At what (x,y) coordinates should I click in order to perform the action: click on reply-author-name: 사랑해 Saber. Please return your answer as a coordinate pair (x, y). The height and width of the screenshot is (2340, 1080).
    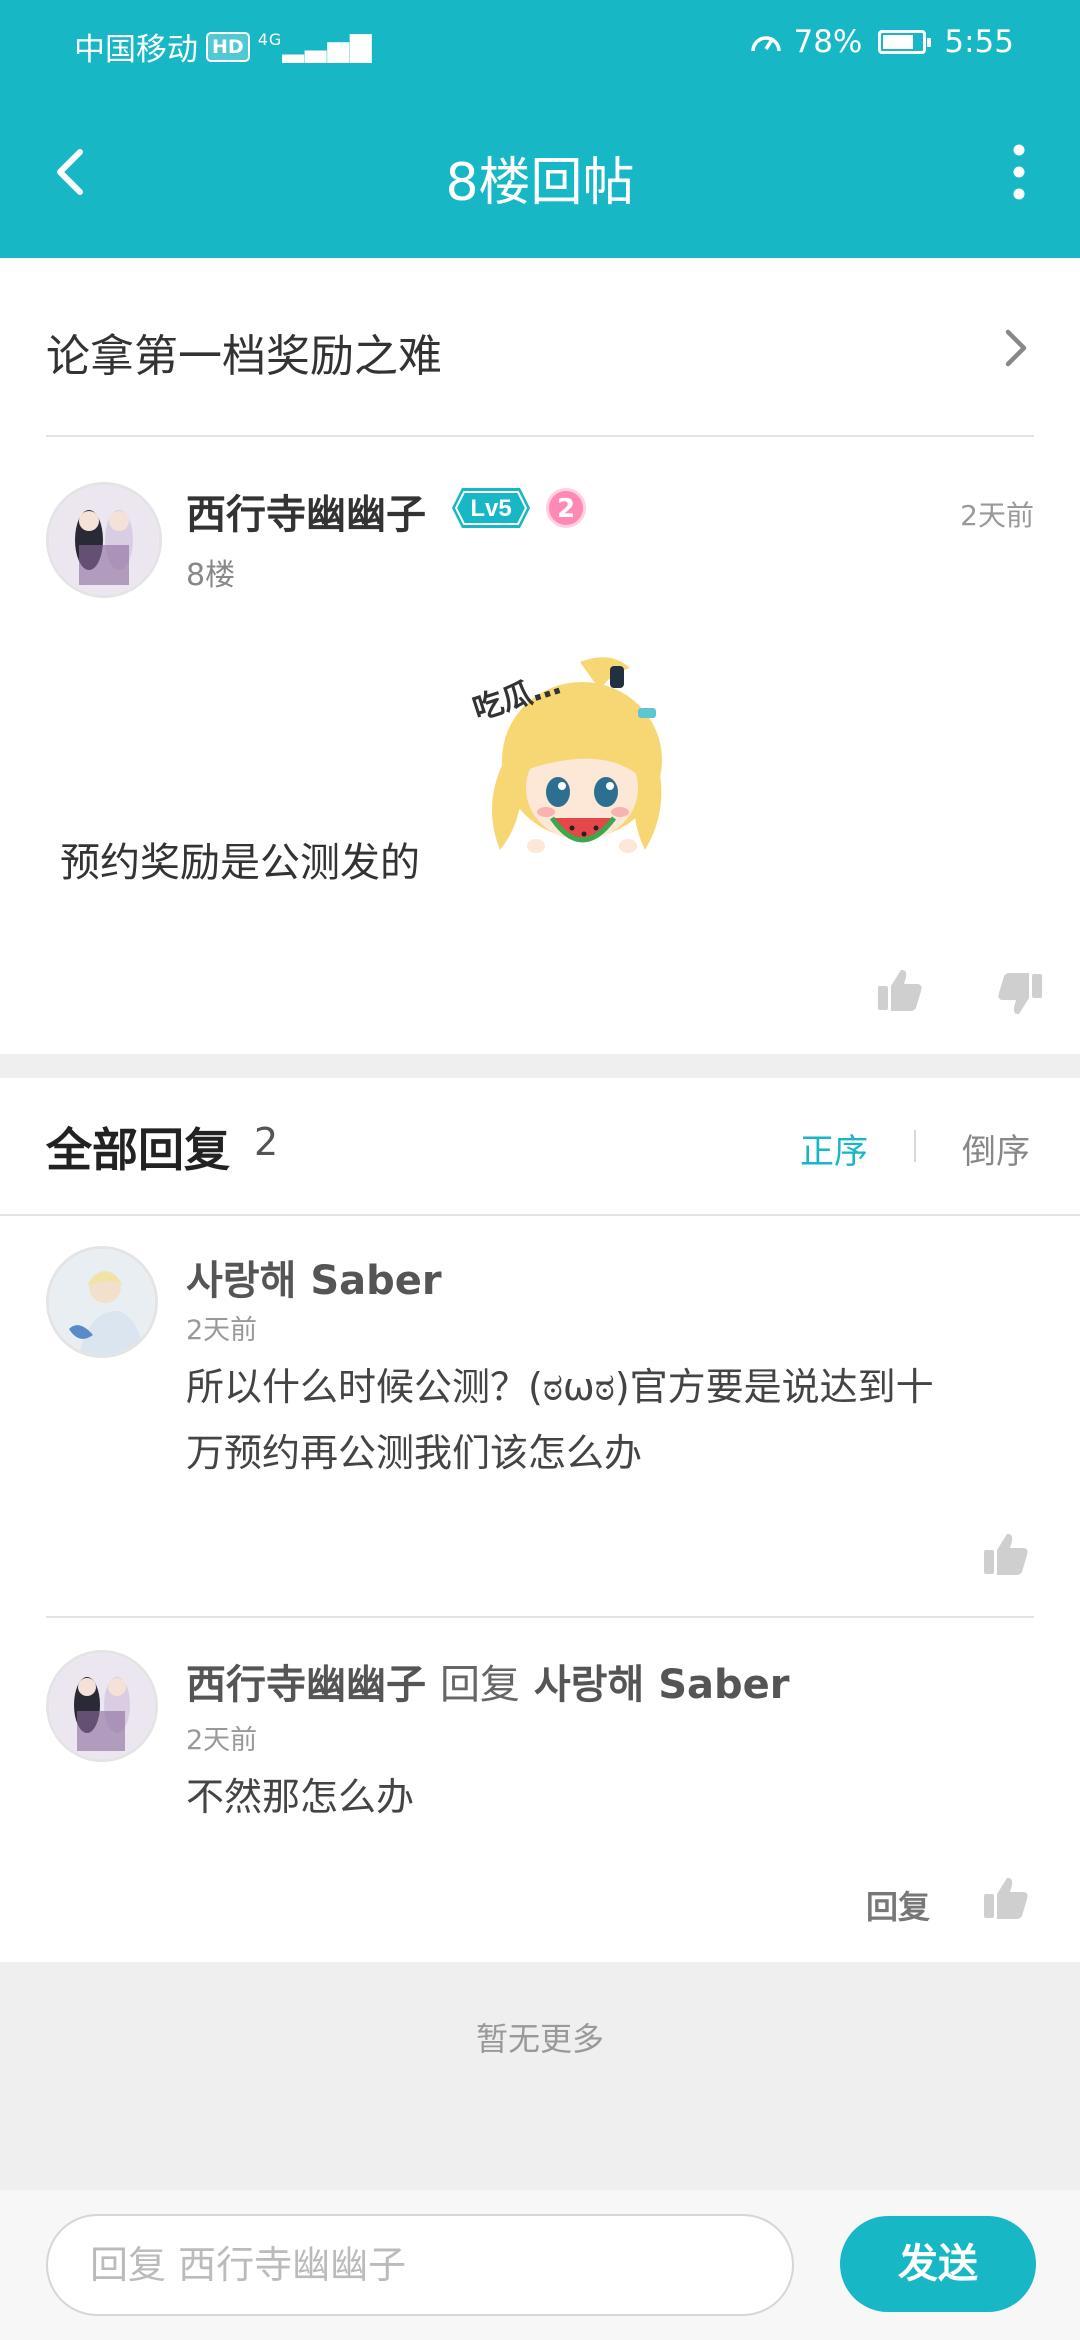
    Looking at the image, I should click on (314, 1277).